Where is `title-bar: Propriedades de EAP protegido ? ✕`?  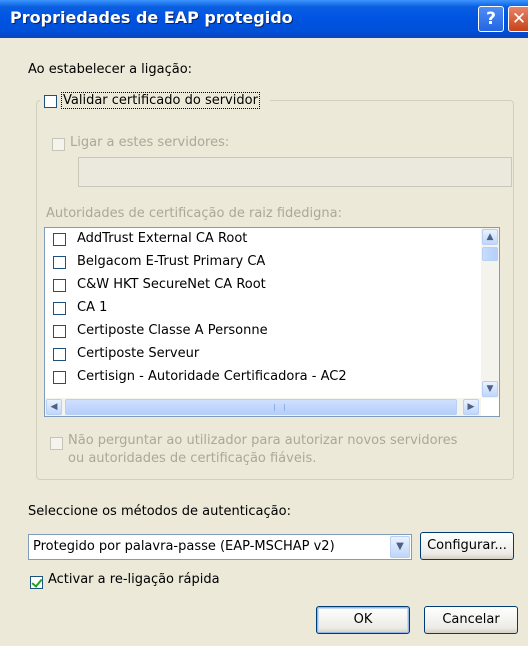 title-bar: Propriedades de EAP protegido ? ✕ is located at coordinates (264, 19).